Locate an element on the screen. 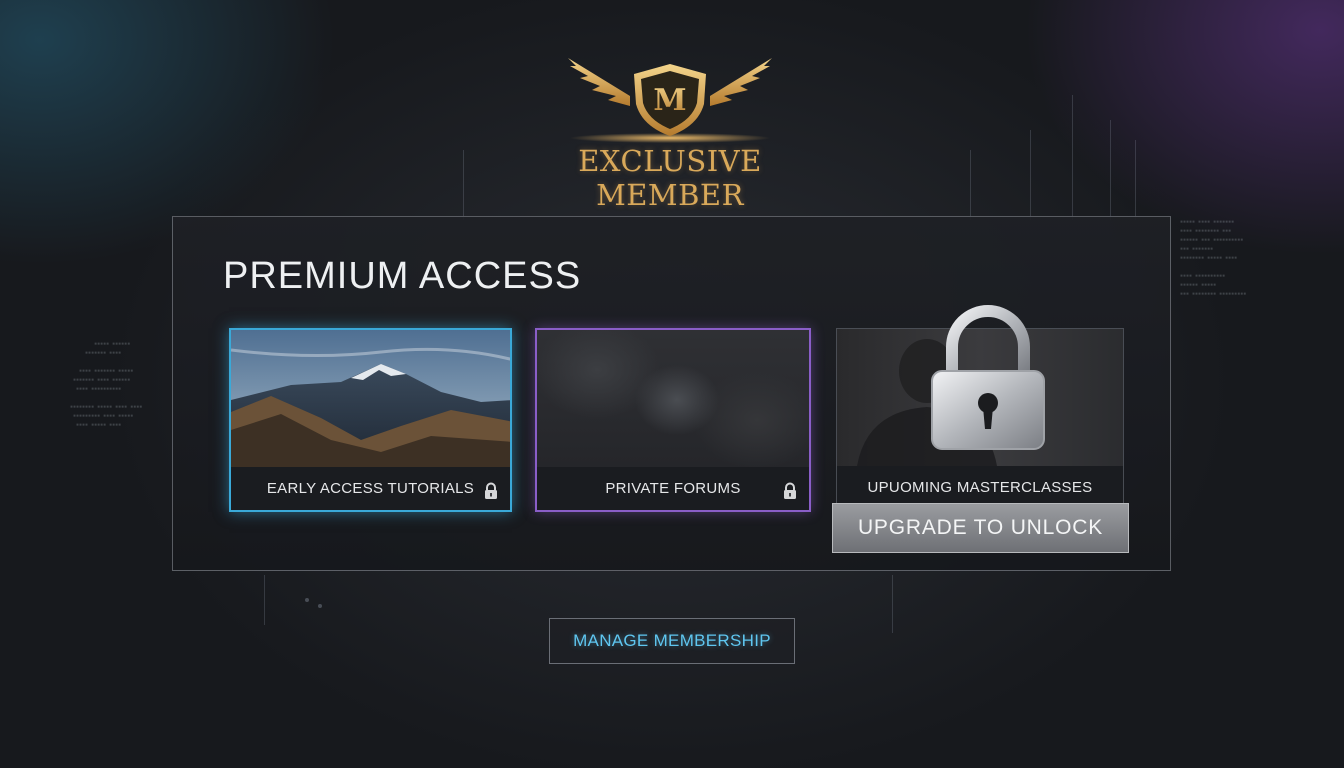  winged-shield-icon: M is located at coordinates (670, 100).